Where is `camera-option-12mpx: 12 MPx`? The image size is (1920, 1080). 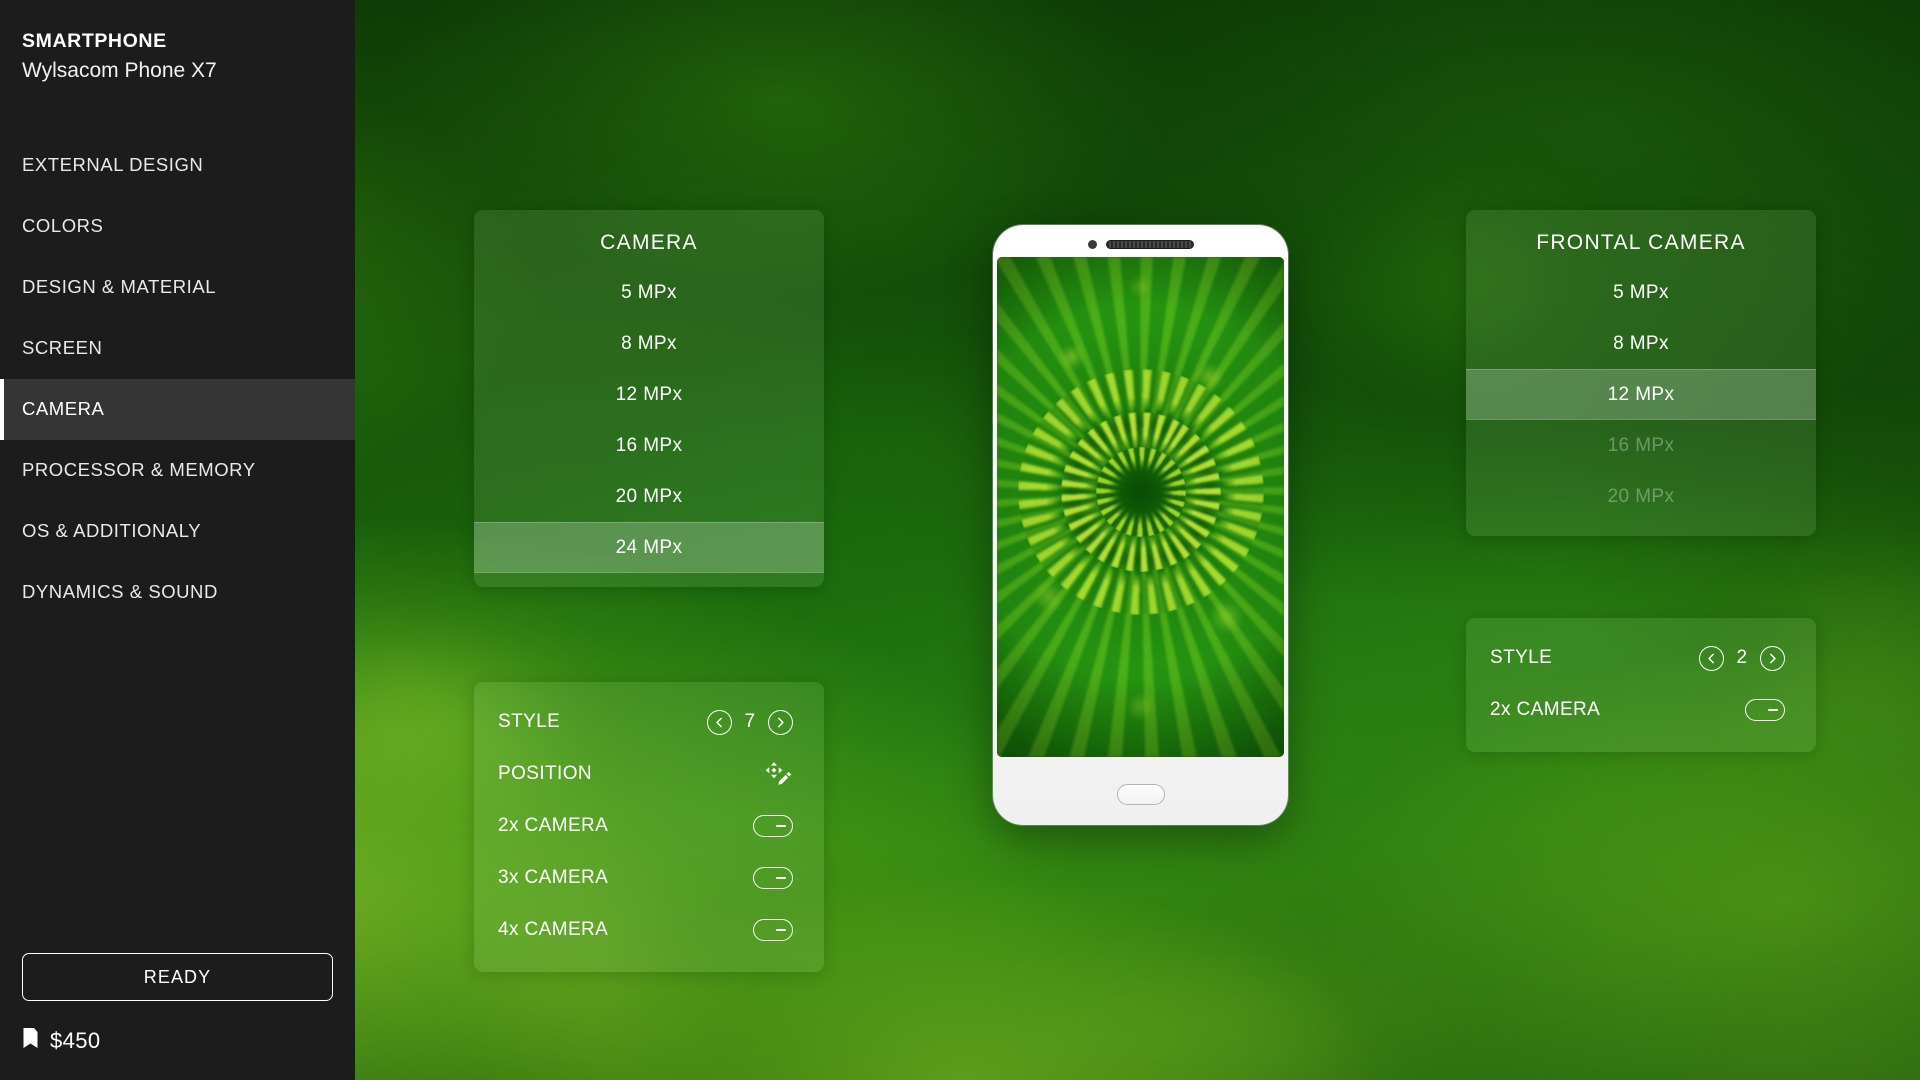
camera-option-12mpx: 12 MPx is located at coordinates (649, 394).